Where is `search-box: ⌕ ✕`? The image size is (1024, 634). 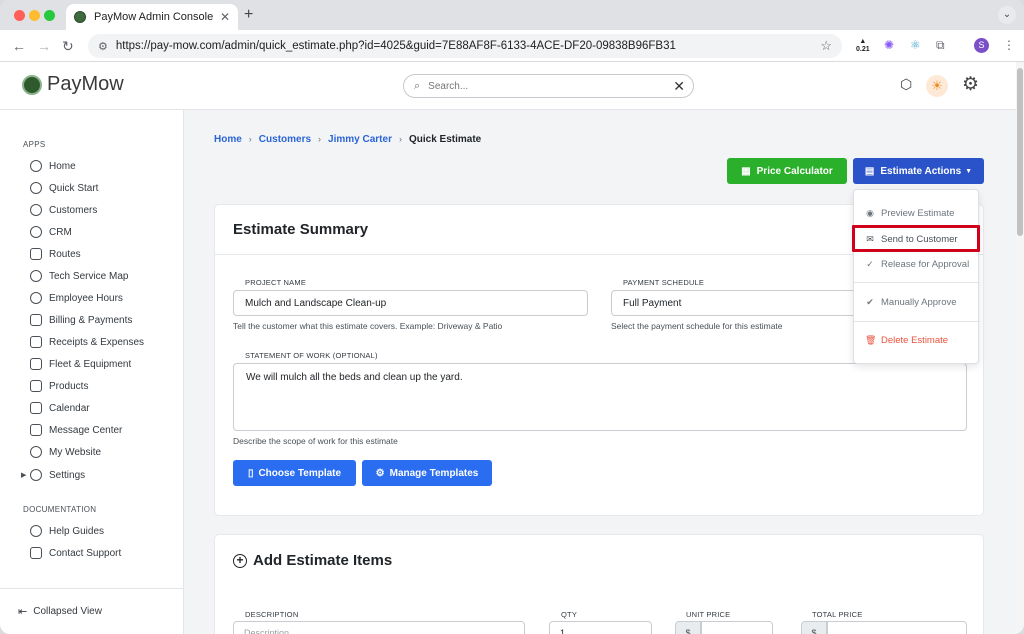 search-box: ⌕ ✕ is located at coordinates (548, 86).